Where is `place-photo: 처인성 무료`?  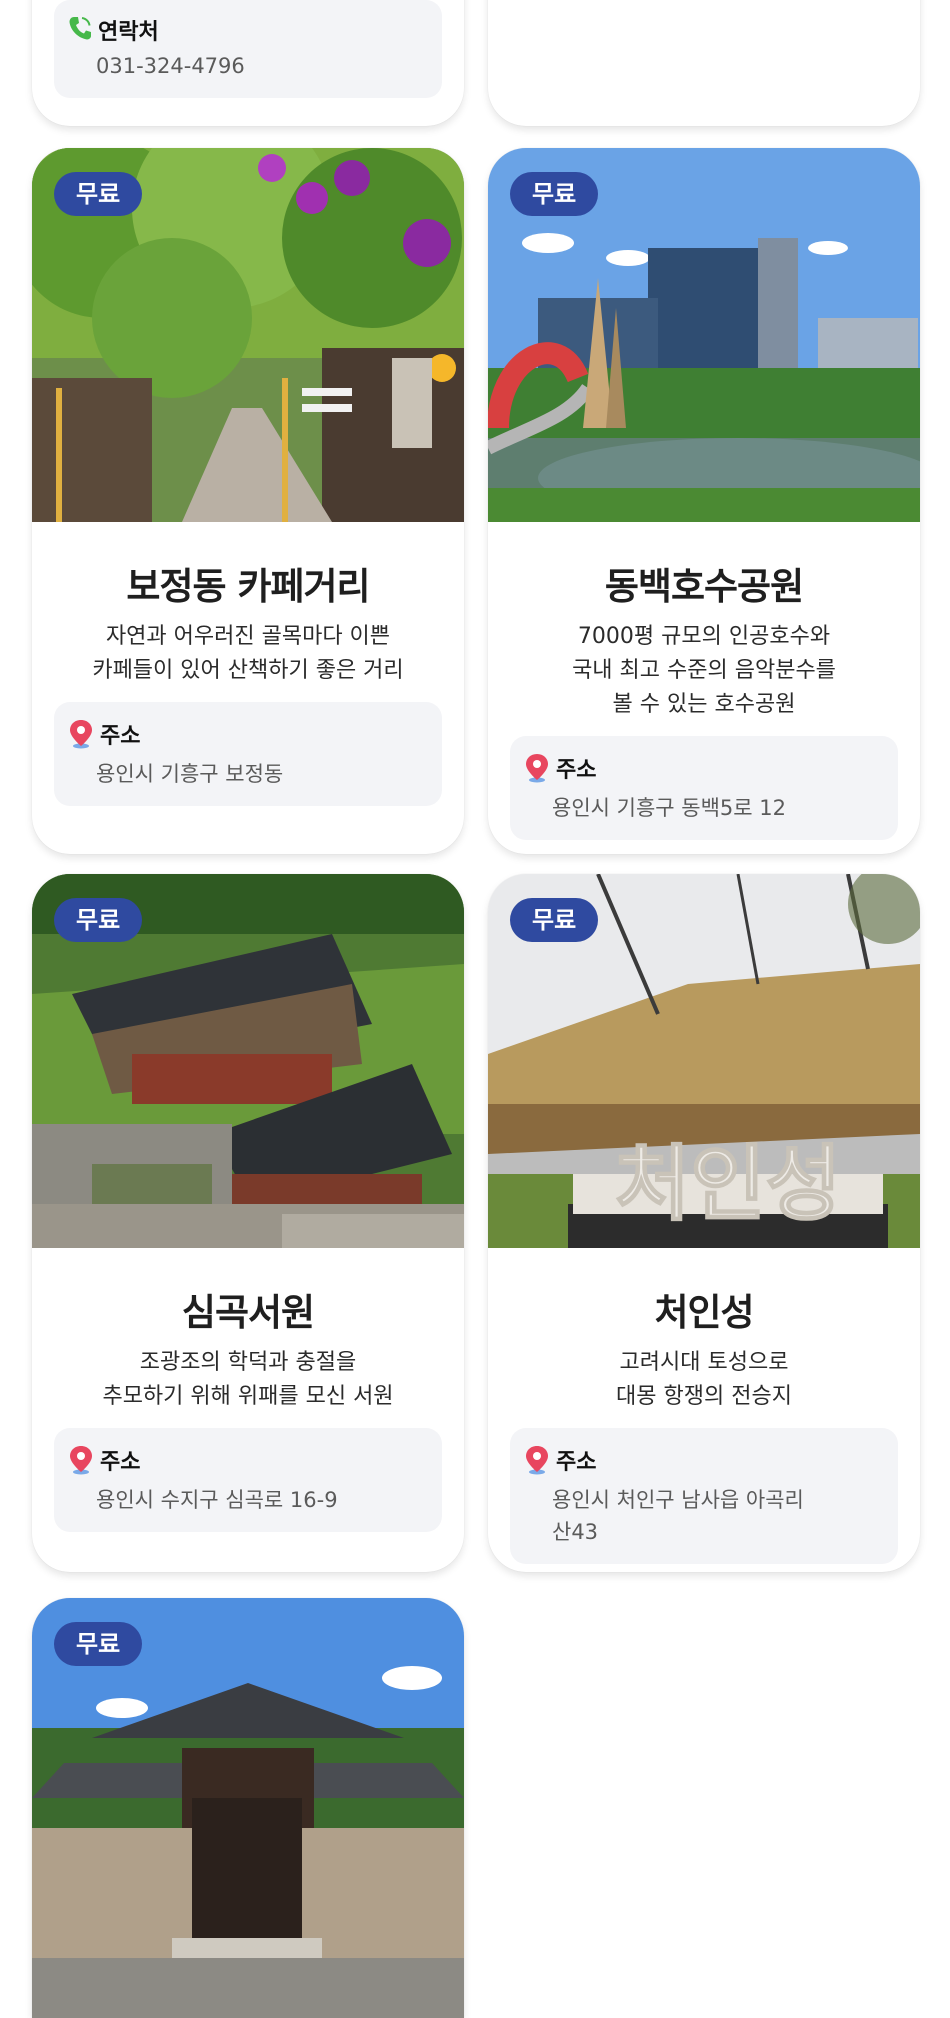
place-photo: 처인성 무료 is located at coordinates (704, 1061).